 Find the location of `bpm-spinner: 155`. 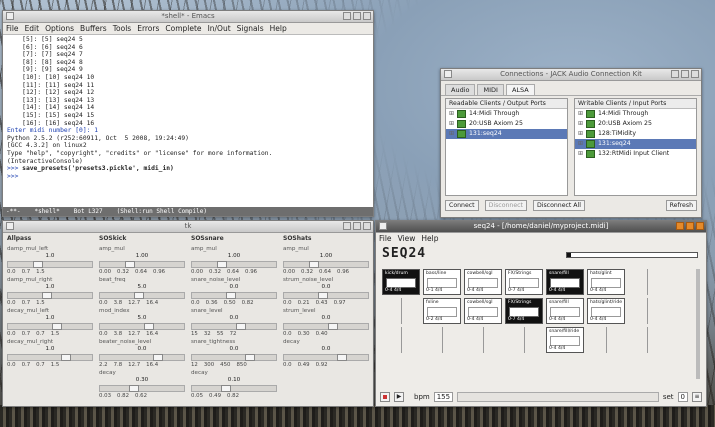

bpm-spinner: 155 is located at coordinates (443, 397).